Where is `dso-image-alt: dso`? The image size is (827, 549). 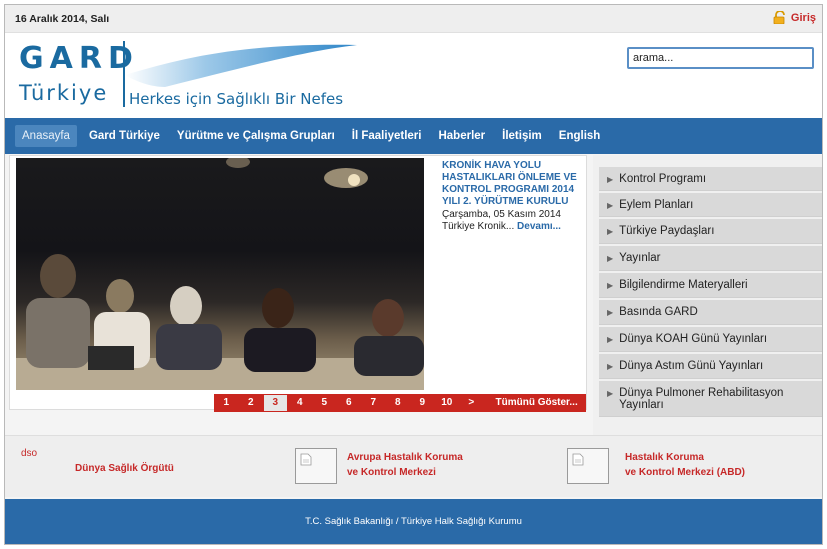
dso-image-alt: dso is located at coordinates (29, 453).